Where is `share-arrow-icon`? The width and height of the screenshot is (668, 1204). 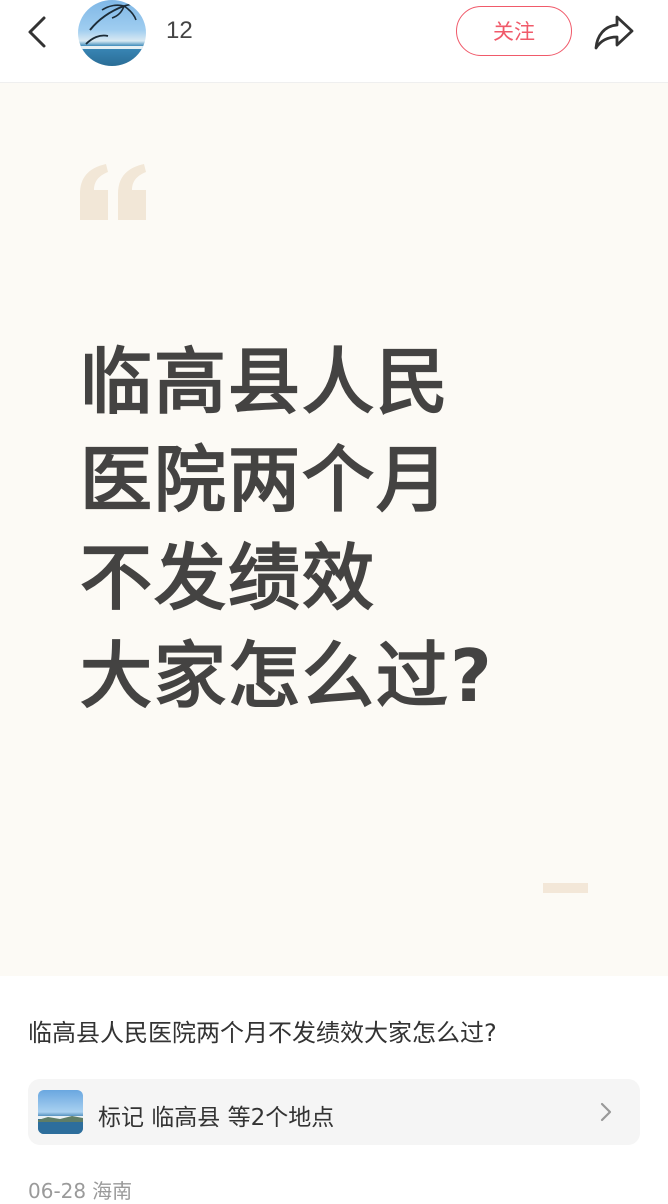 share-arrow-icon is located at coordinates (614, 32).